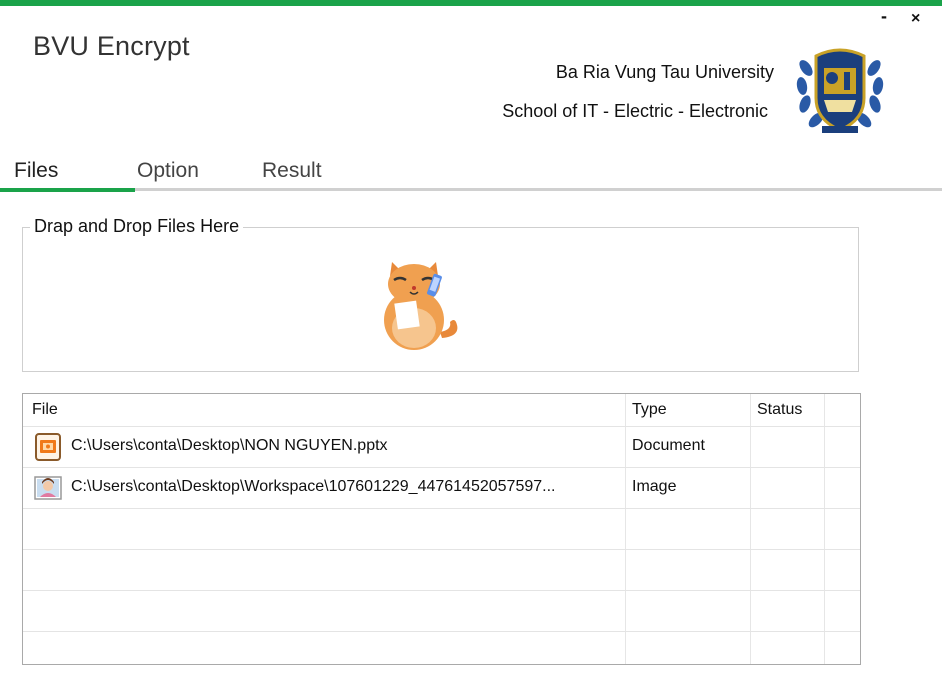 Image resolution: width=942 pixels, height=696 pixels. I want to click on close-button: ×, so click(915, 19).